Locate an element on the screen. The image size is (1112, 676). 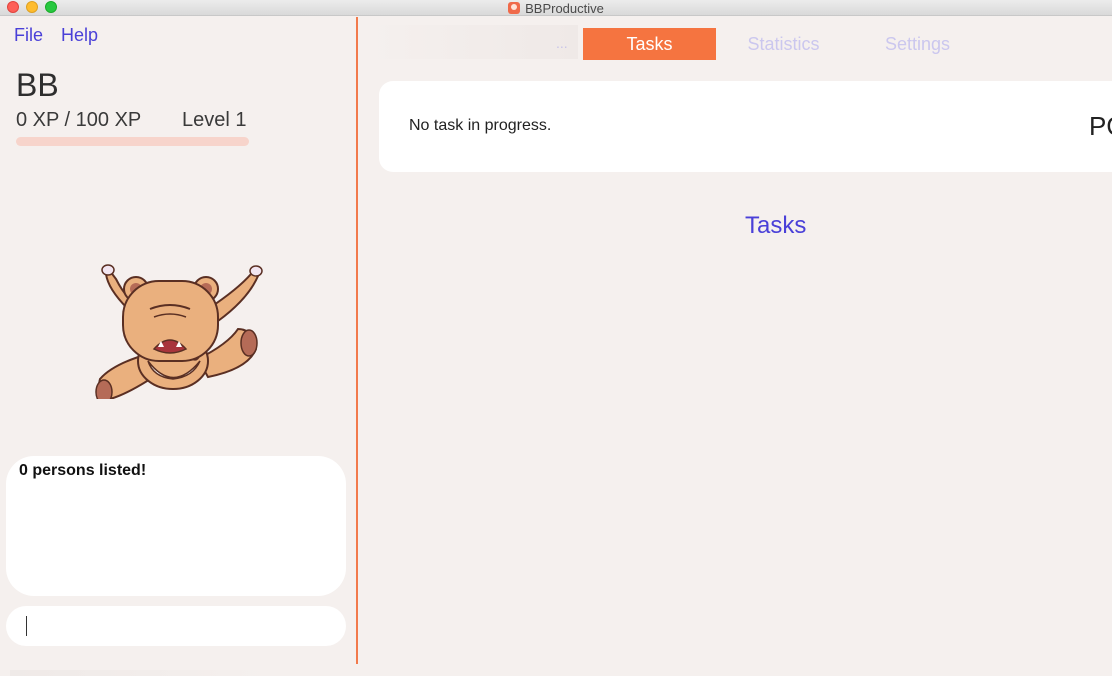
tab-tasks: Tasks is located at coordinates (649, 44).